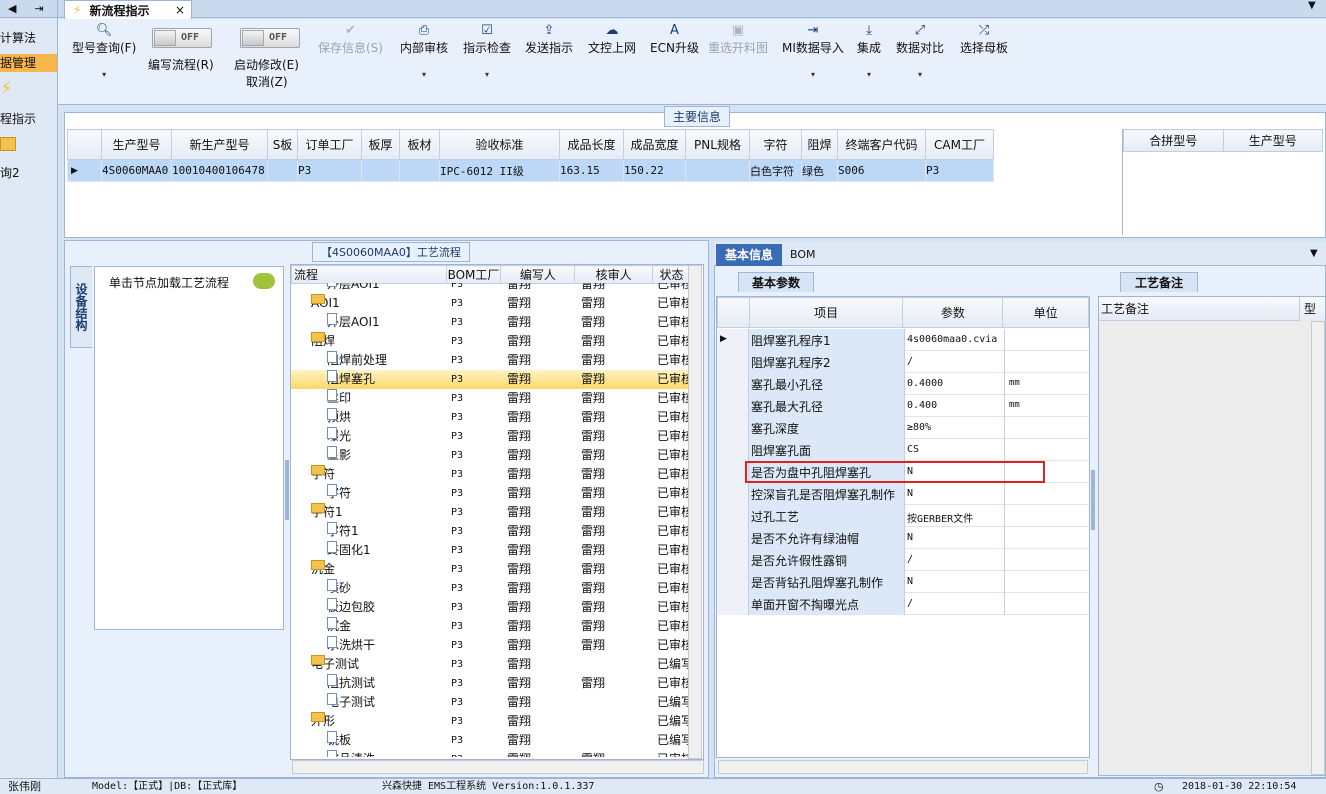 The height and width of the screenshot is (794, 1326). I want to click on notes-col-header: 工艺备注, so click(1199, 309).